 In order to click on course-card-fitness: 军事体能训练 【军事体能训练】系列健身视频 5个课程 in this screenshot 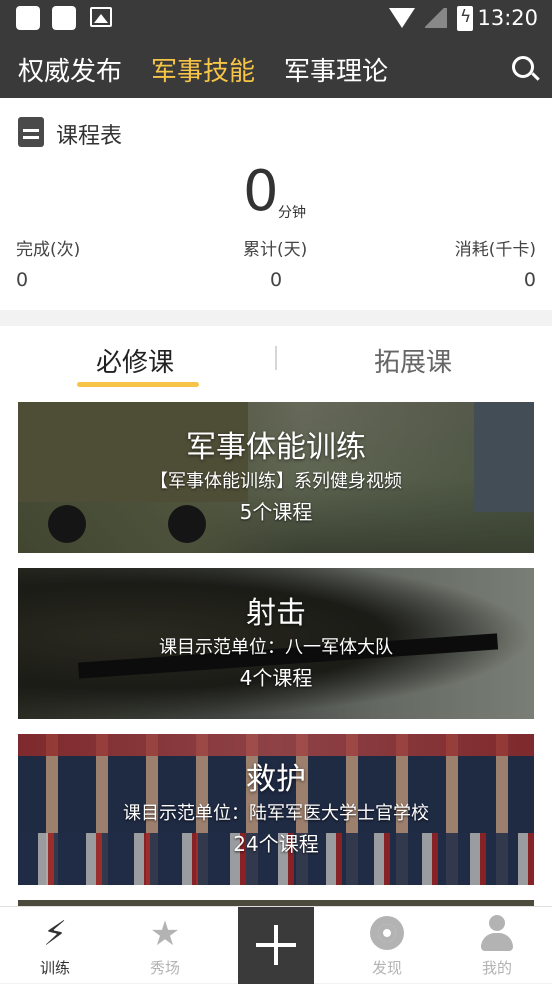, I will do `click(276, 477)`.